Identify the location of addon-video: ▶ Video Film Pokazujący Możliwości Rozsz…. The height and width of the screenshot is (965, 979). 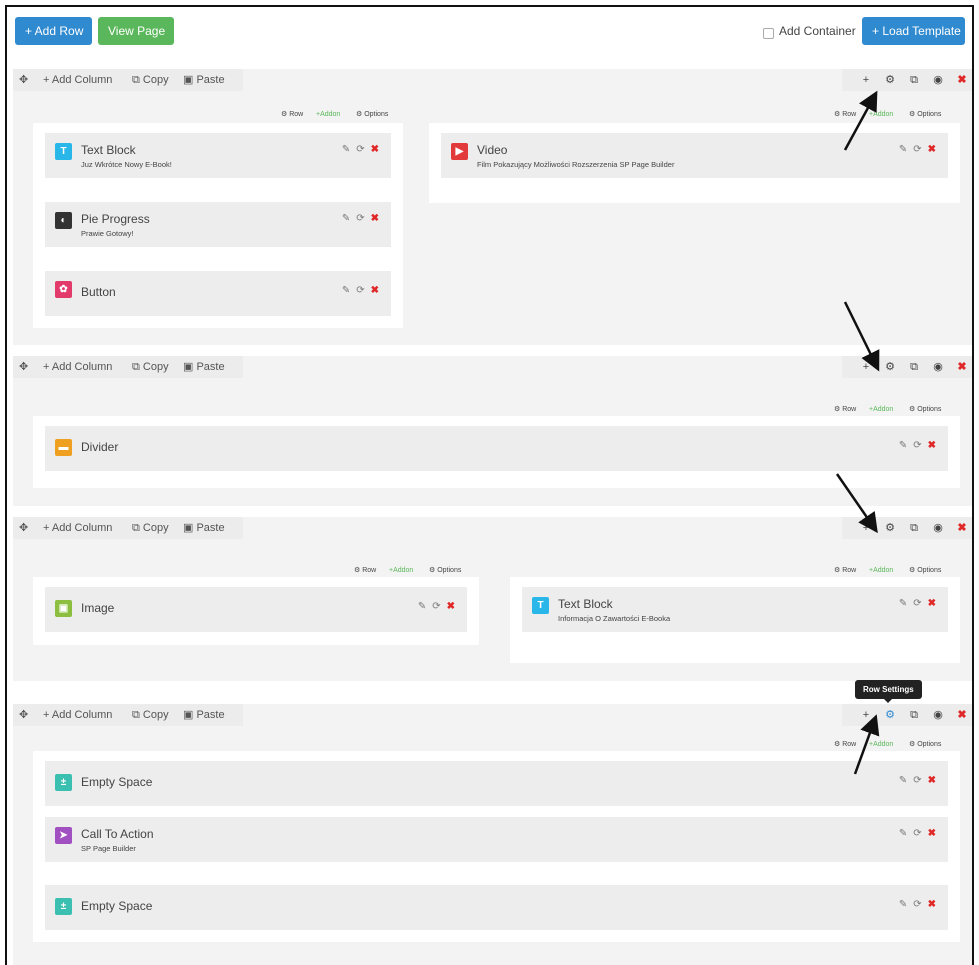
(694, 155).